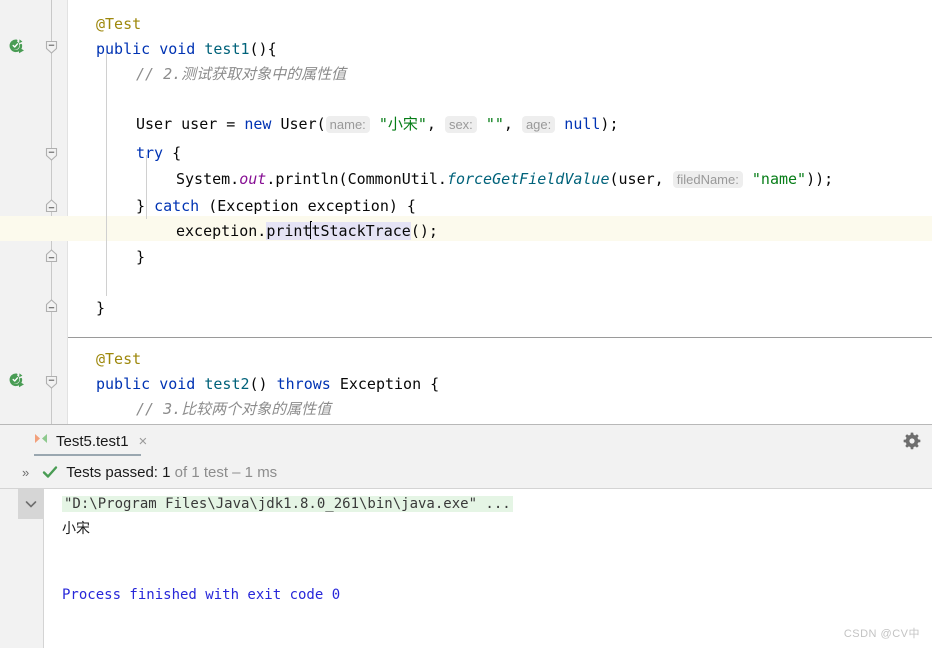 This screenshot has width=932, height=648. What do you see at coordinates (460, 124) in the screenshot?
I see `code-token: sex:` at bounding box center [460, 124].